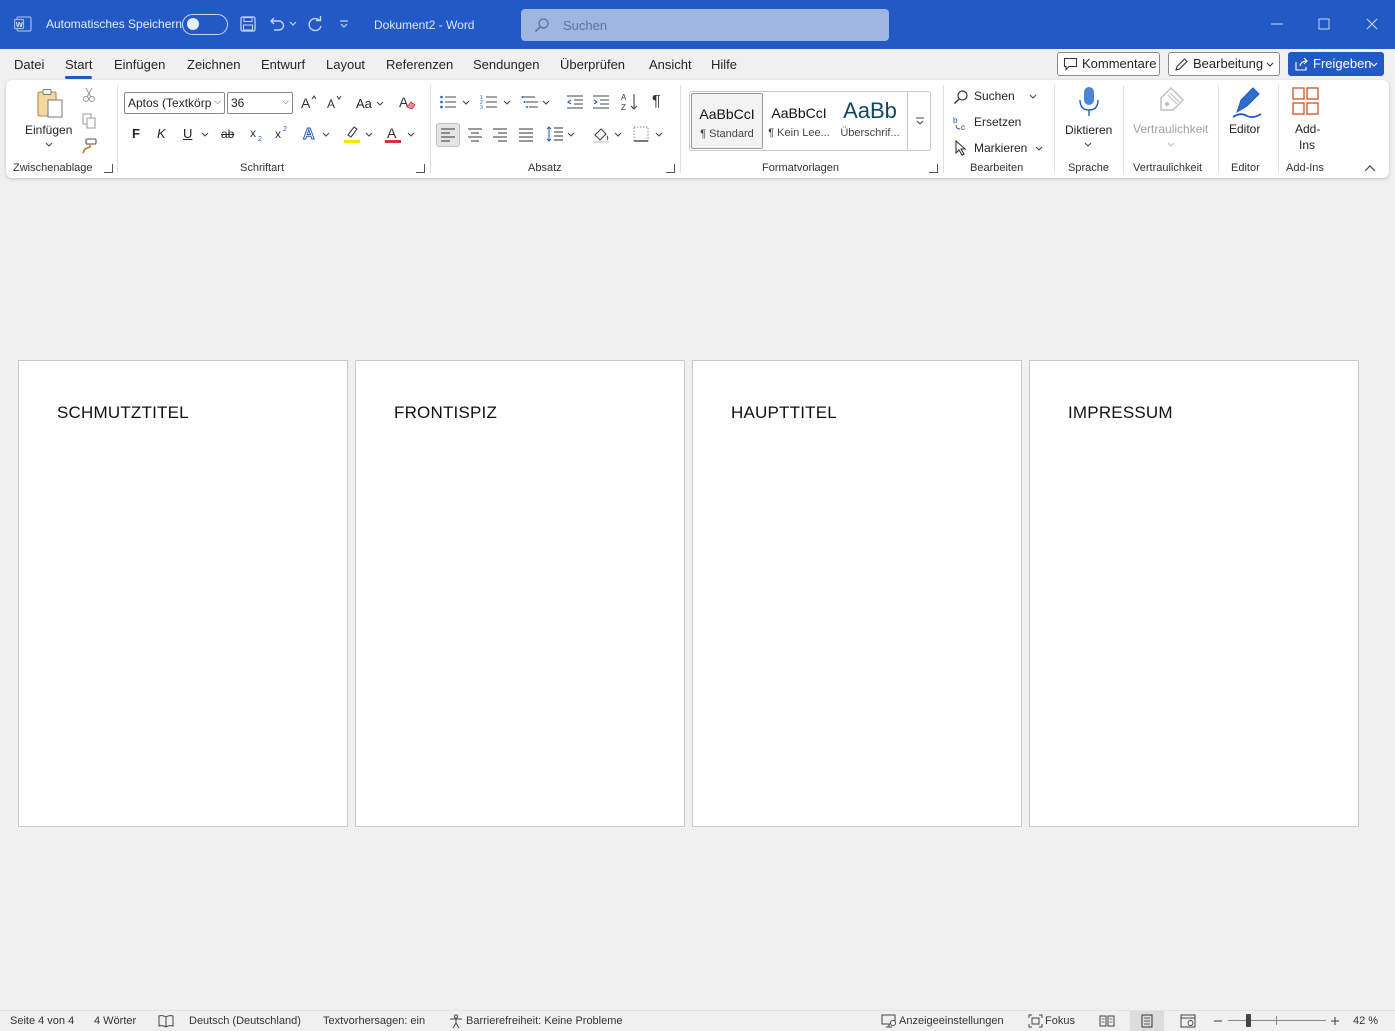 The height and width of the screenshot is (1031, 1395). Describe the element at coordinates (997, 97) in the screenshot. I see `find-button: Suchen` at that location.